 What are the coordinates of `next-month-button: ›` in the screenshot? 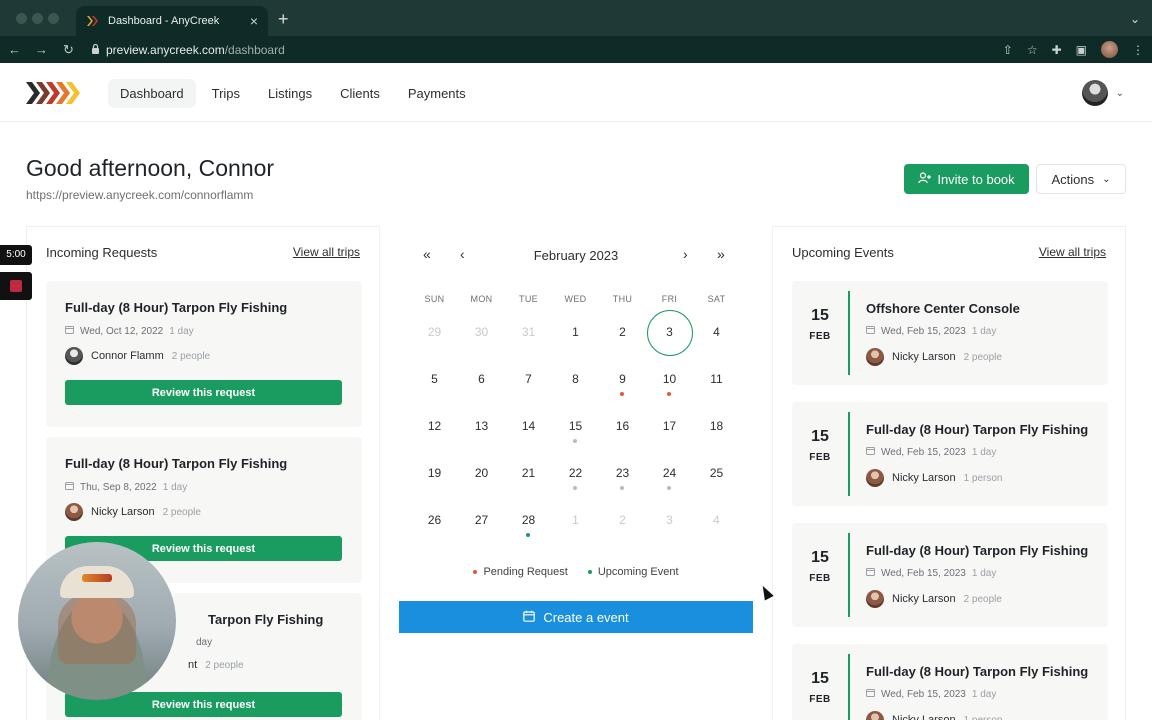 It's located at (685, 254).